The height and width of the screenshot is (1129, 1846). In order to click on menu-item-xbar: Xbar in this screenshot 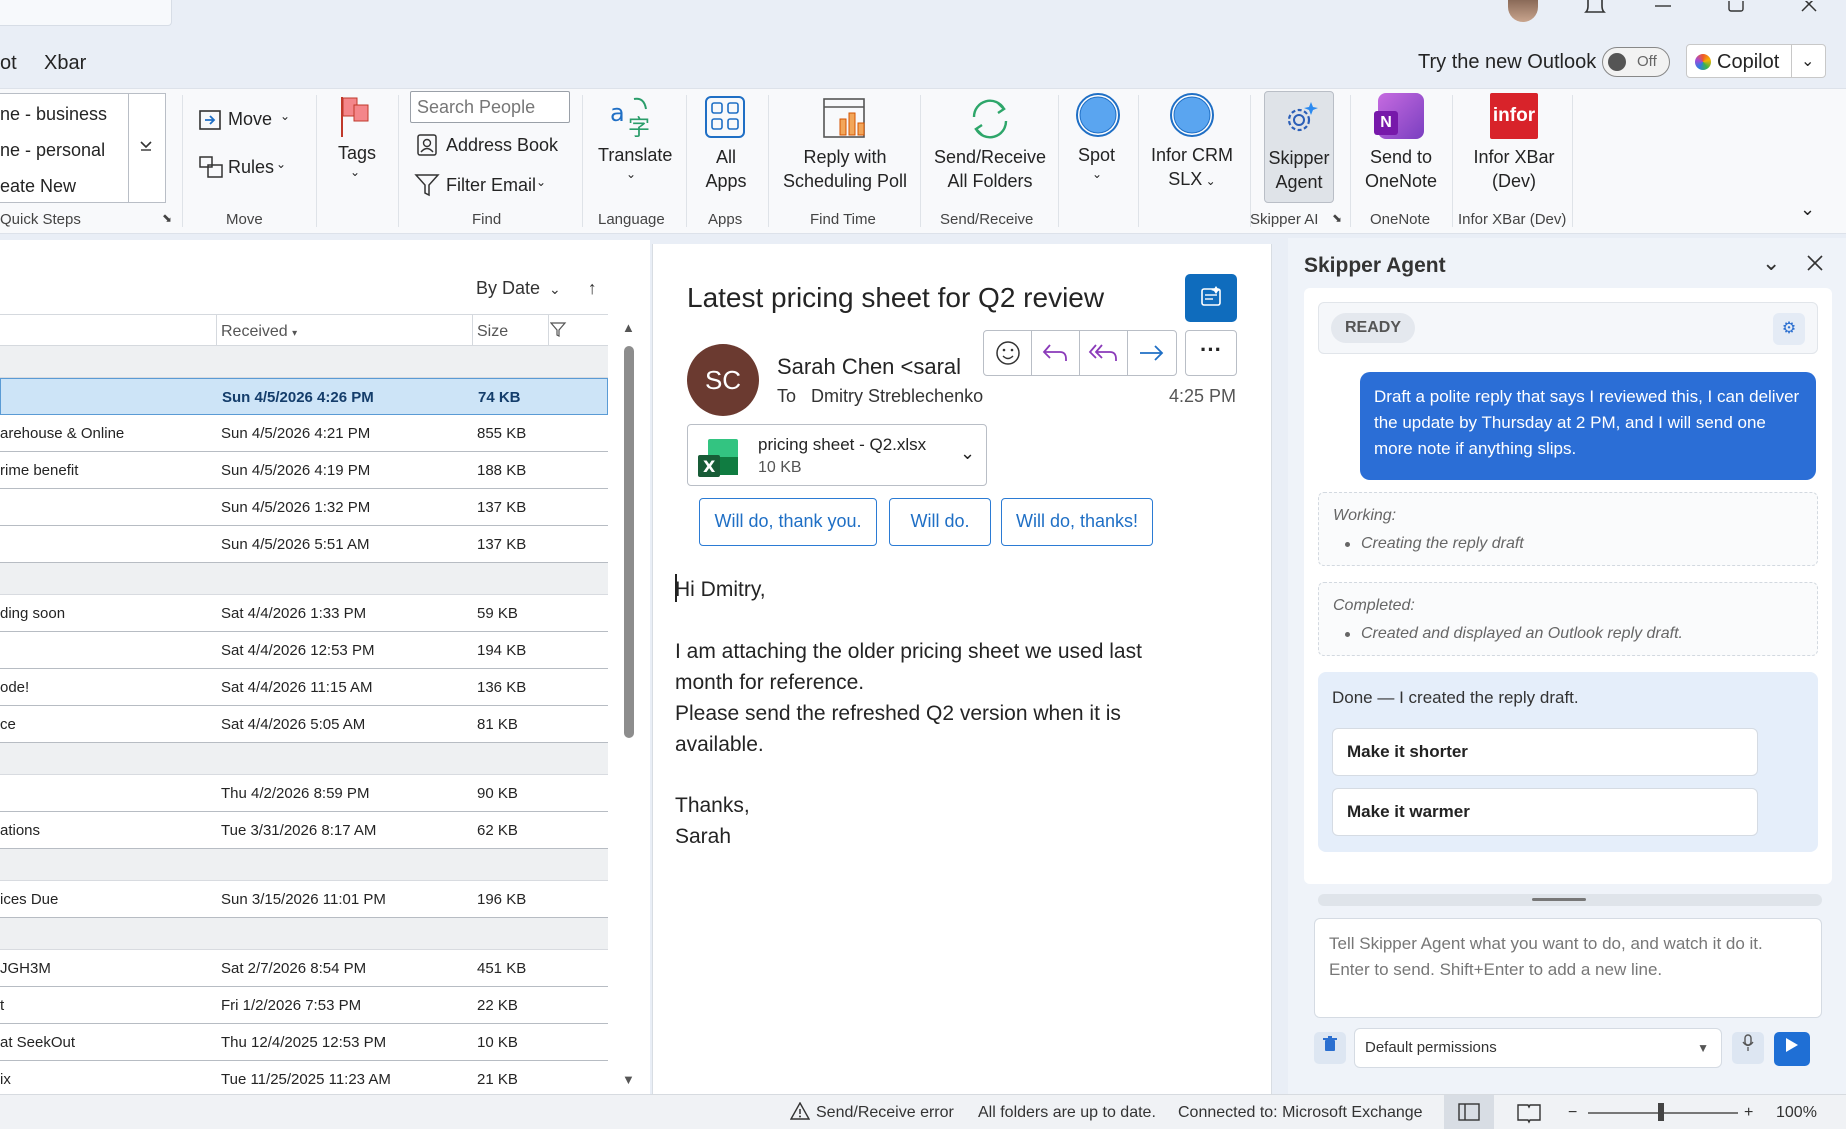, I will do `click(65, 63)`.